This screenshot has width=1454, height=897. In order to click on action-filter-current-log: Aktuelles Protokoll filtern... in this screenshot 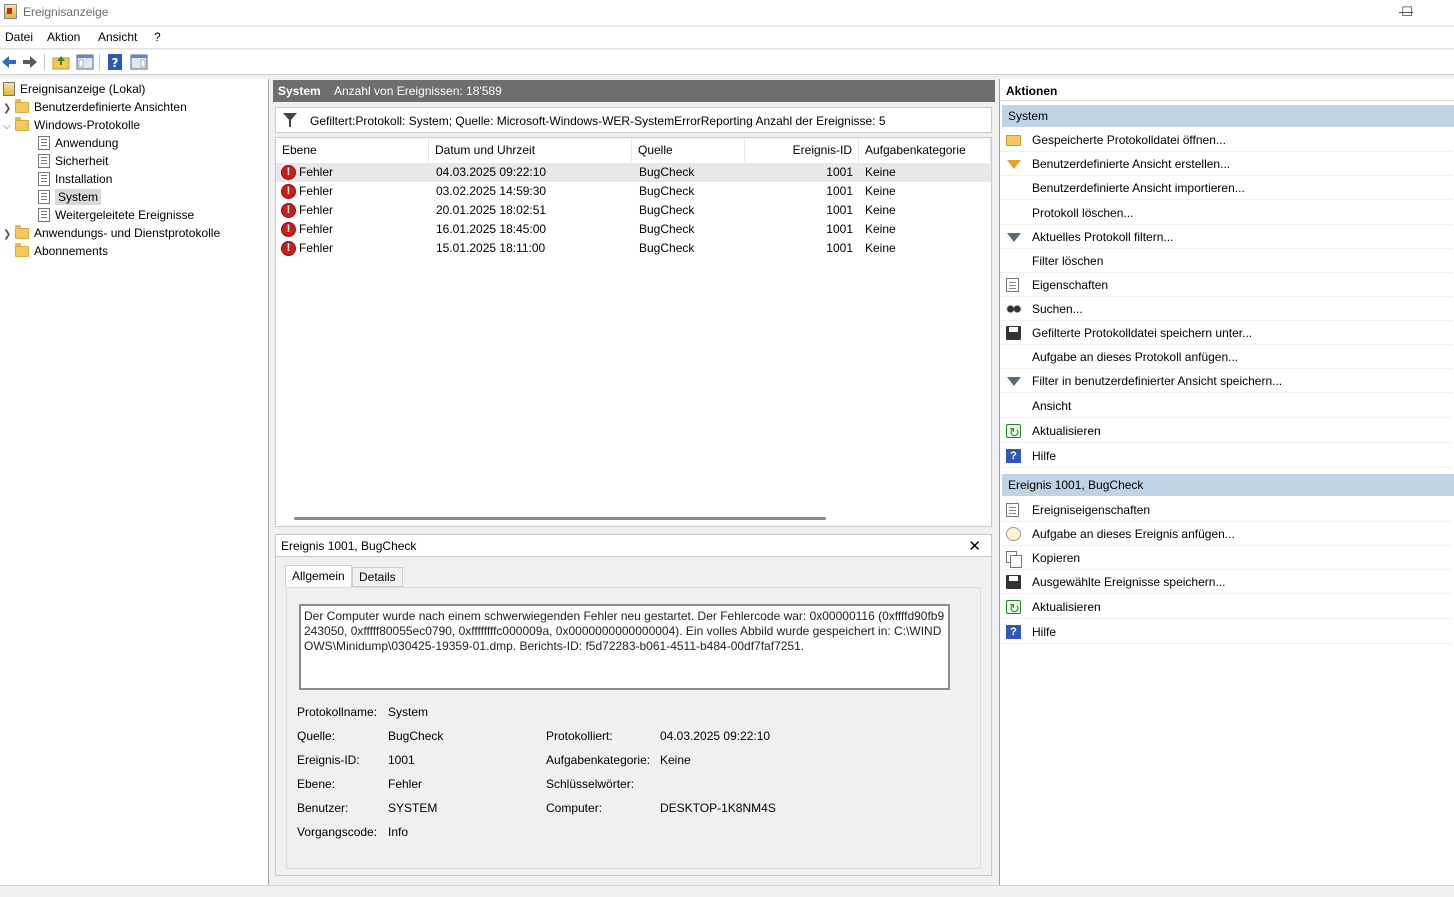, I will do `click(1226, 237)`.